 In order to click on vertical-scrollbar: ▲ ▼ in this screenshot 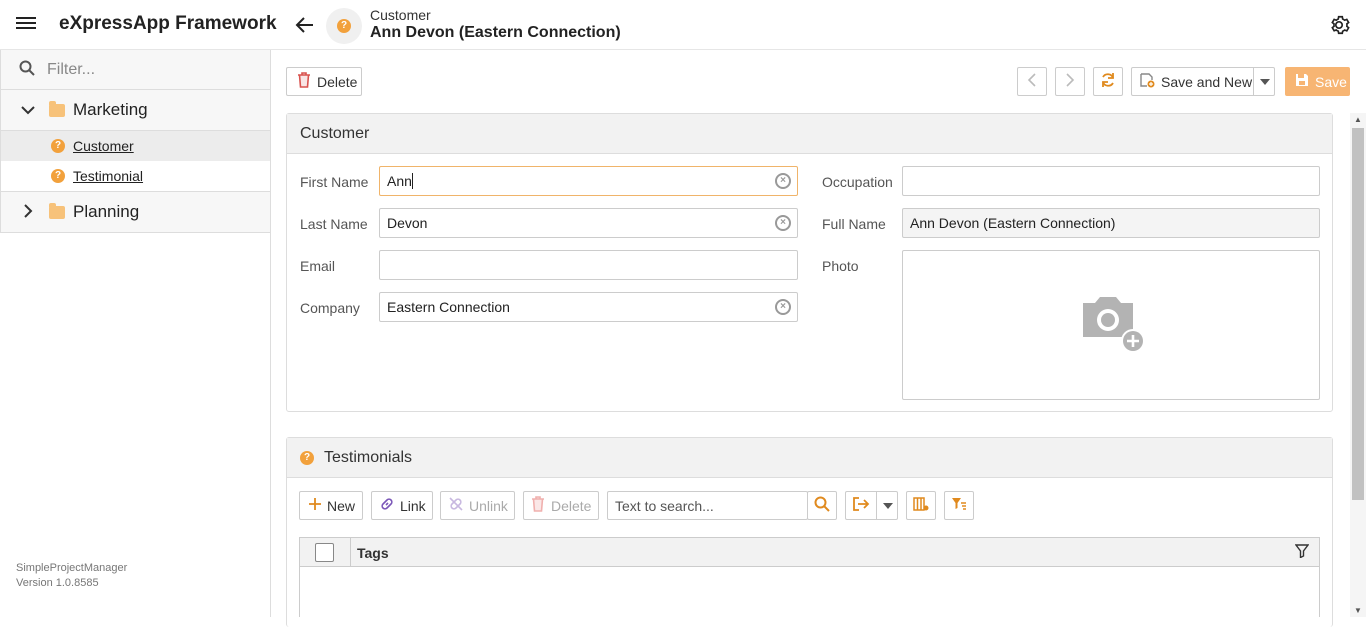, I will do `click(1358, 365)`.